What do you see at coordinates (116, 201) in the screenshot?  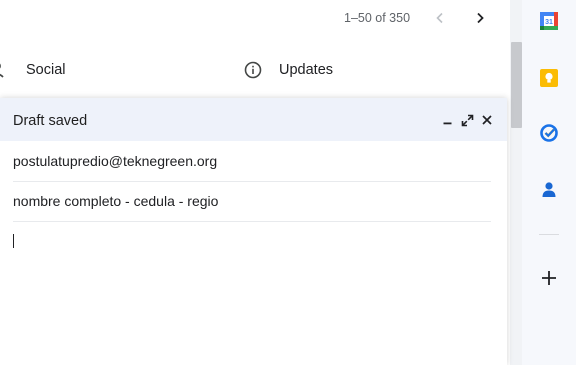 I see `subject-field-value: nombre completo - cedula - regio` at bounding box center [116, 201].